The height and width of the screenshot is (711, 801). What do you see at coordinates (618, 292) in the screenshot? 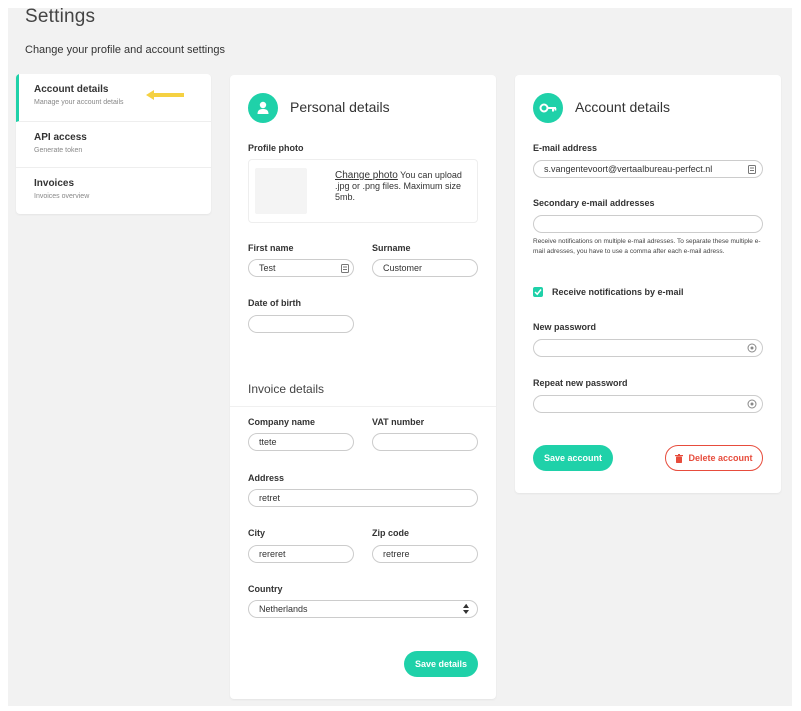
I see `notify-label: Receive notifications by e-mail` at bounding box center [618, 292].